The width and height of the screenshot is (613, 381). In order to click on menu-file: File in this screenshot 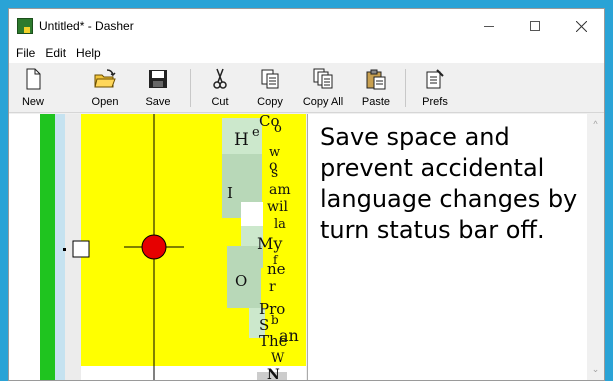, I will do `click(25, 53)`.